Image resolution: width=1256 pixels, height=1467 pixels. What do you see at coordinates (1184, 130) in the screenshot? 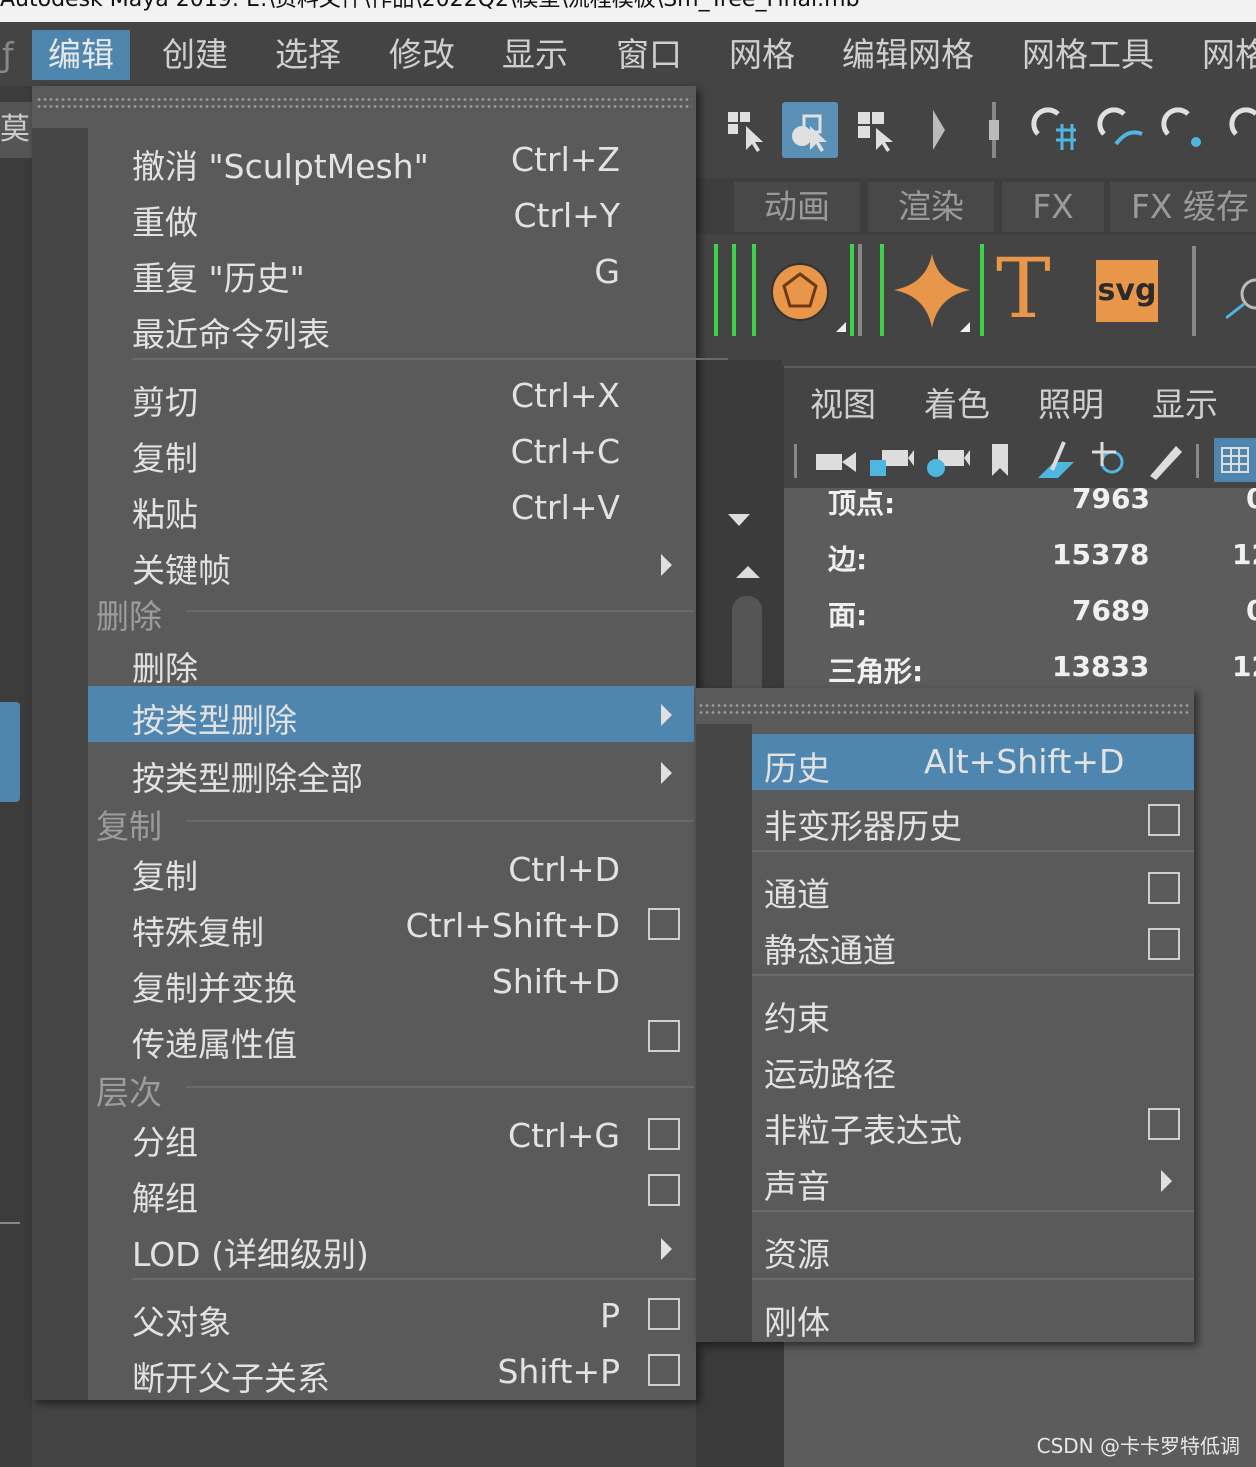
I see `snap-to-point-icon` at bounding box center [1184, 130].